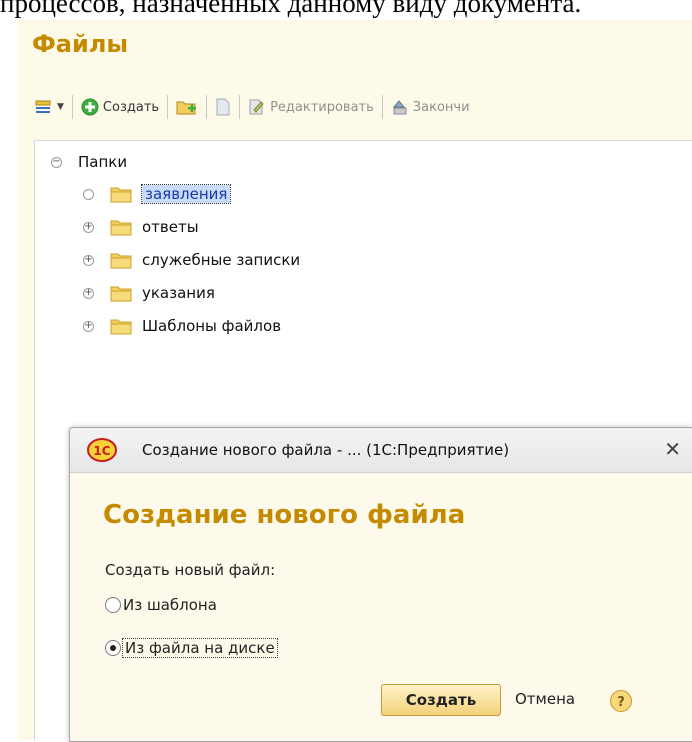 The height and width of the screenshot is (742, 692). I want to click on tree-item-label: указания, so click(178, 293).